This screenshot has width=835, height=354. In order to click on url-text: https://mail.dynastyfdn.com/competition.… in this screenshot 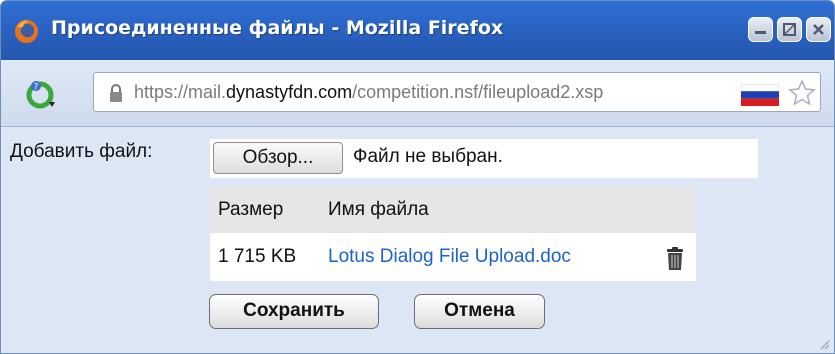, I will do `click(368, 92)`.